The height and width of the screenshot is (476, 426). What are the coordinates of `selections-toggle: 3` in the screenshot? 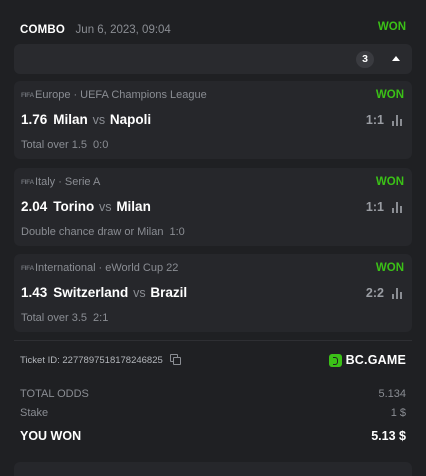 It's located at (213, 59).